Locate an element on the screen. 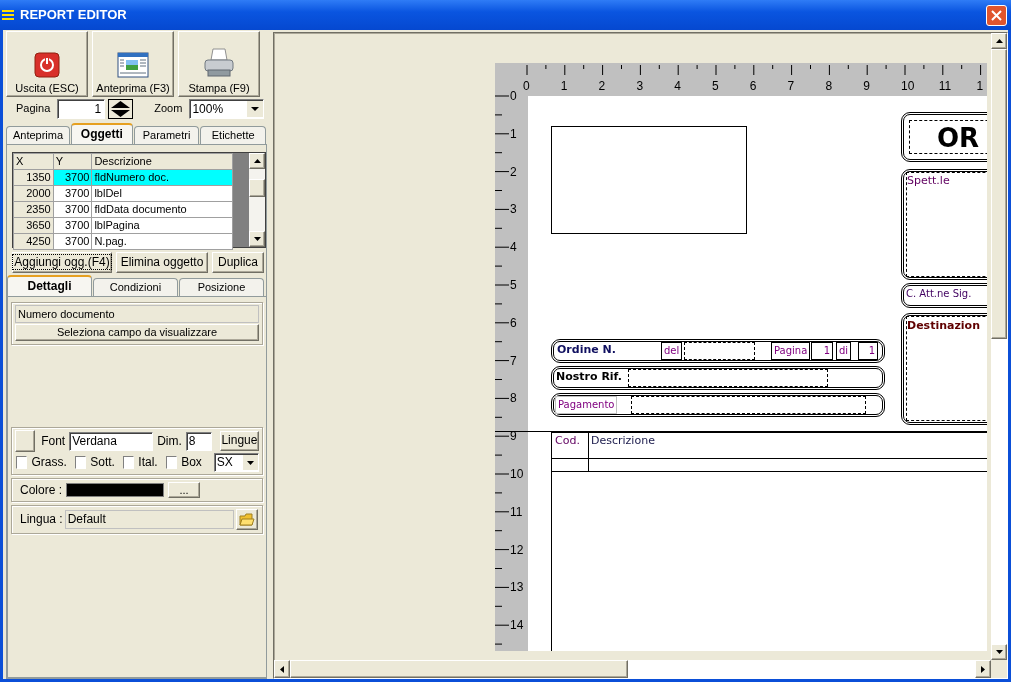  order-label: Ordine N. is located at coordinates (586, 350).